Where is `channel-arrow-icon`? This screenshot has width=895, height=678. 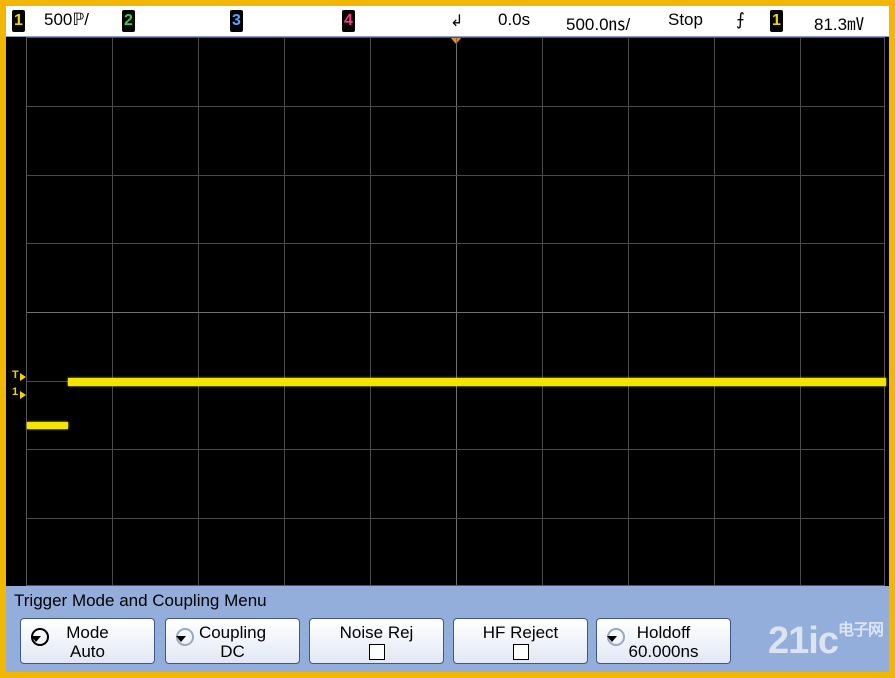
channel-arrow-icon is located at coordinates (23, 395).